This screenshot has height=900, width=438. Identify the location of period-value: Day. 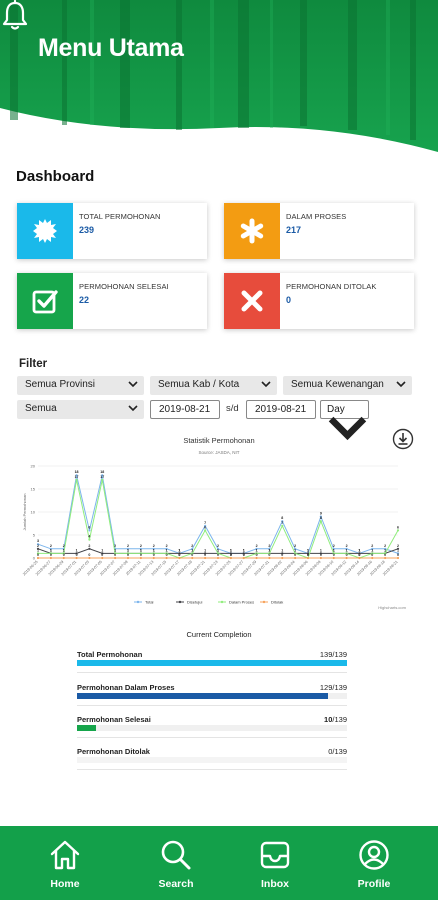
(336, 409).